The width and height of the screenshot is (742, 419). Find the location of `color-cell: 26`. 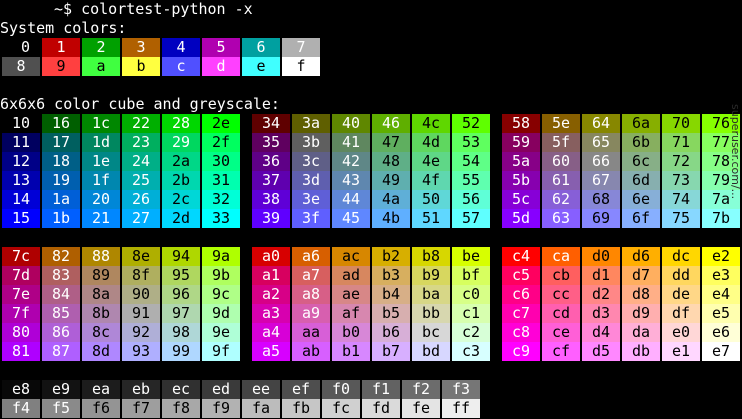

color-cell: 26 is located at coordinates (141, 199).